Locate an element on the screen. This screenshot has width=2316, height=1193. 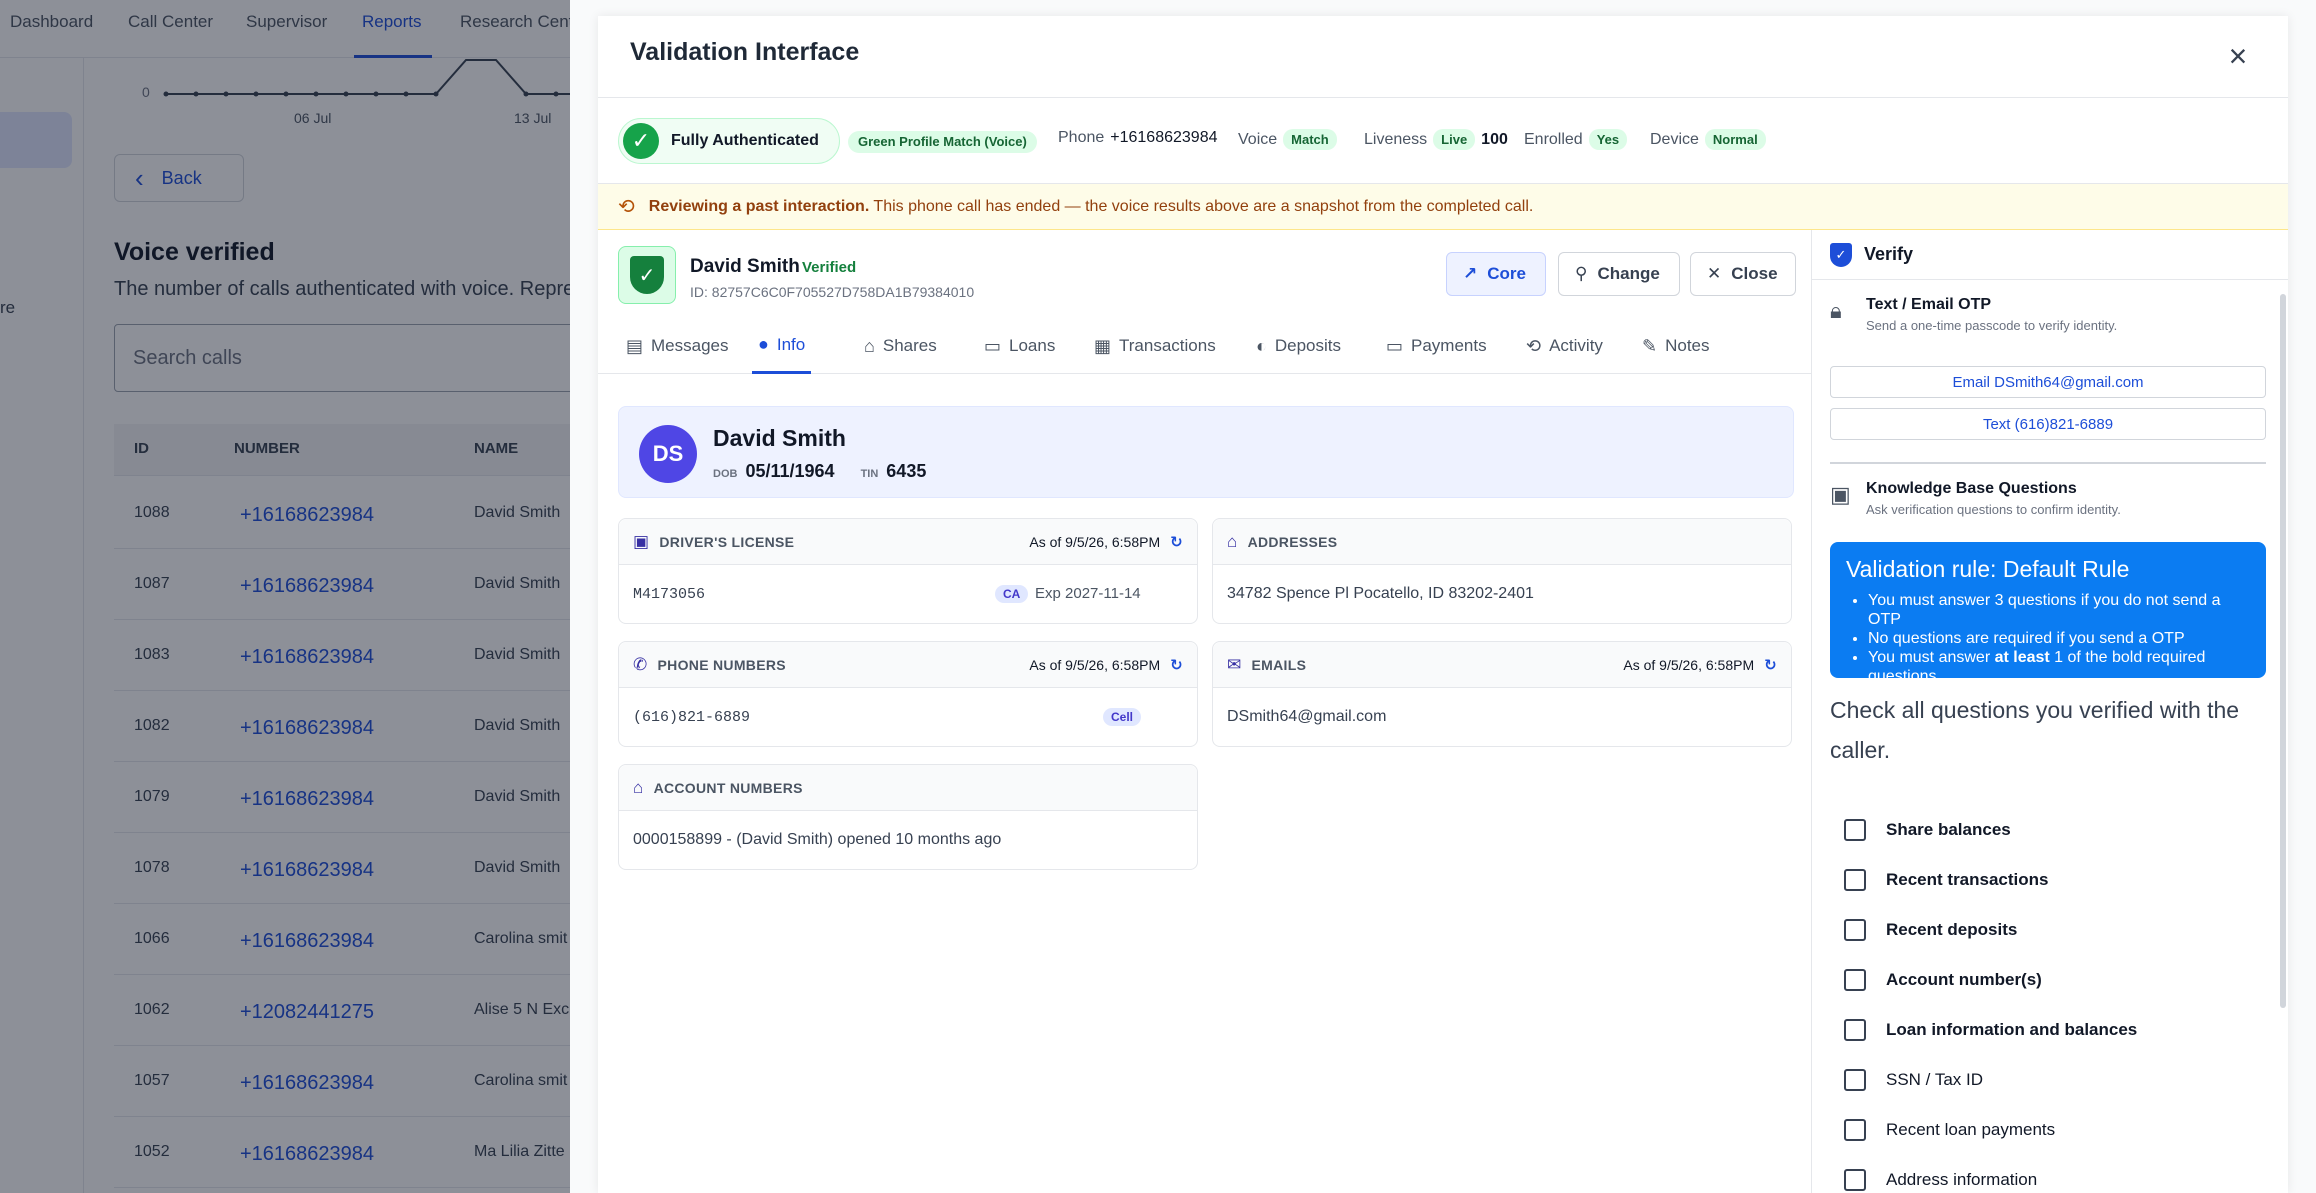
otp-title: Text / Email OTP is located at coordinates (1929, 304).